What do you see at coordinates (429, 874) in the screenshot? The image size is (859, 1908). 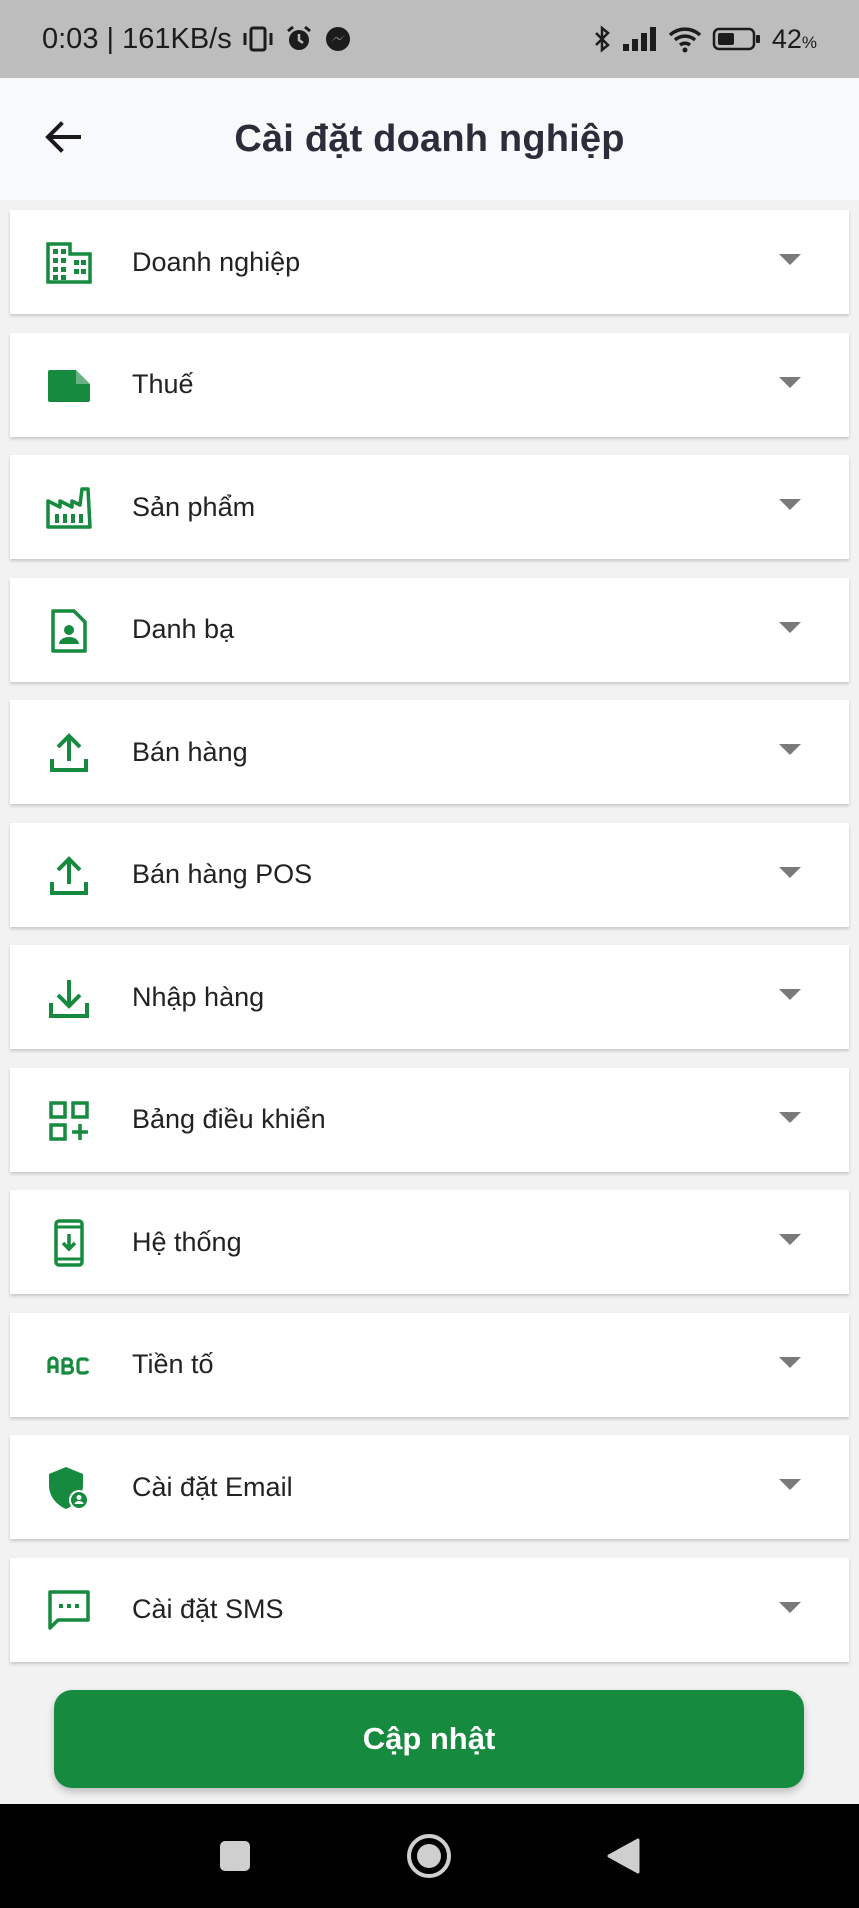 I see `settings-item-ban-hang-pos: Bán hàng POS` at bounding box center [429, 874].